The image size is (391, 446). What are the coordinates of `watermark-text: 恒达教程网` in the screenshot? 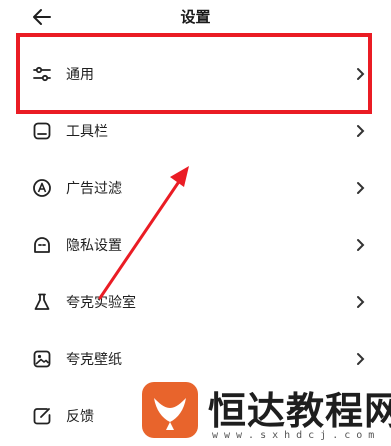 It's located at (299, 411).